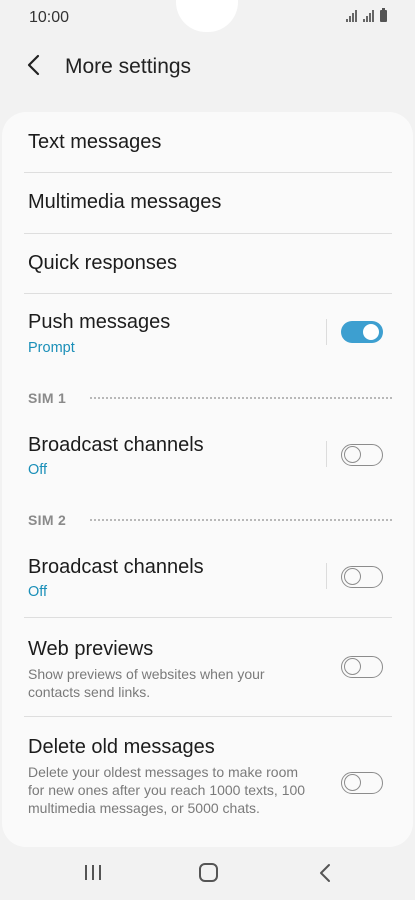  I want to click on text-messages-item: Text messages, so click(207, 142).